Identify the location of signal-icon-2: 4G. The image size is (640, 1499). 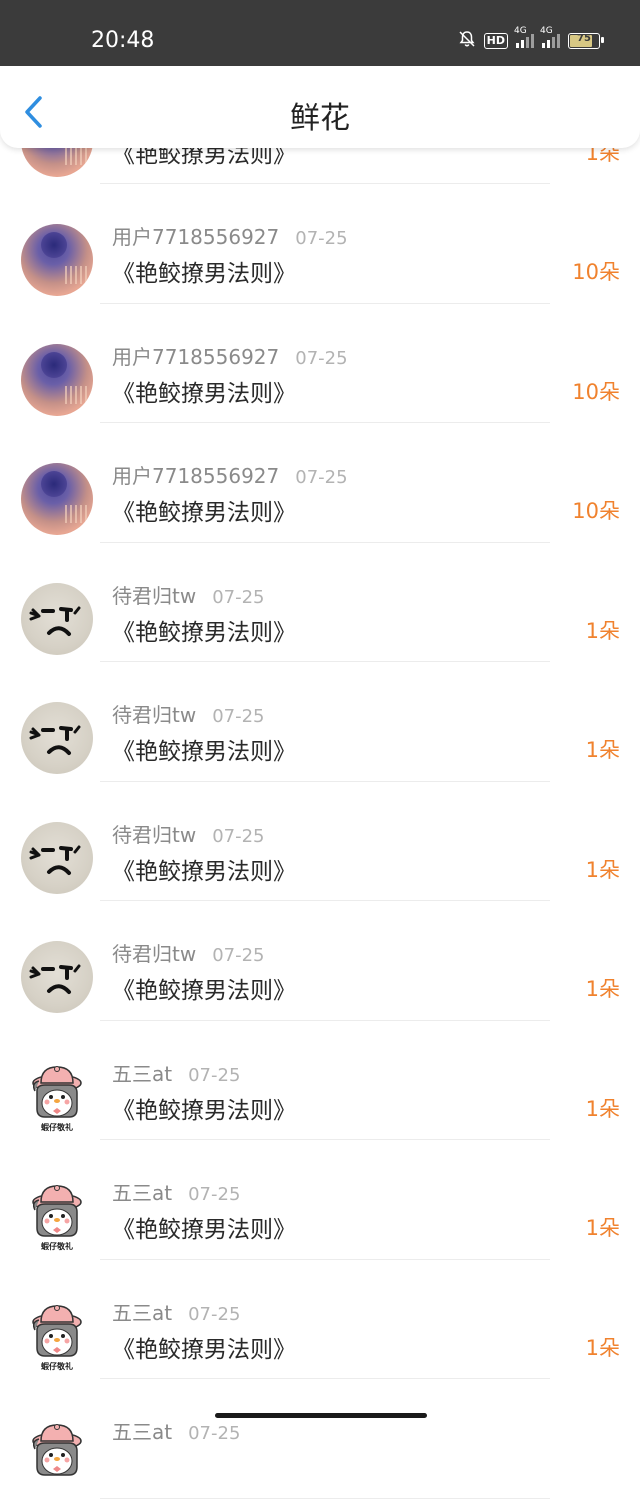
(550, 37).